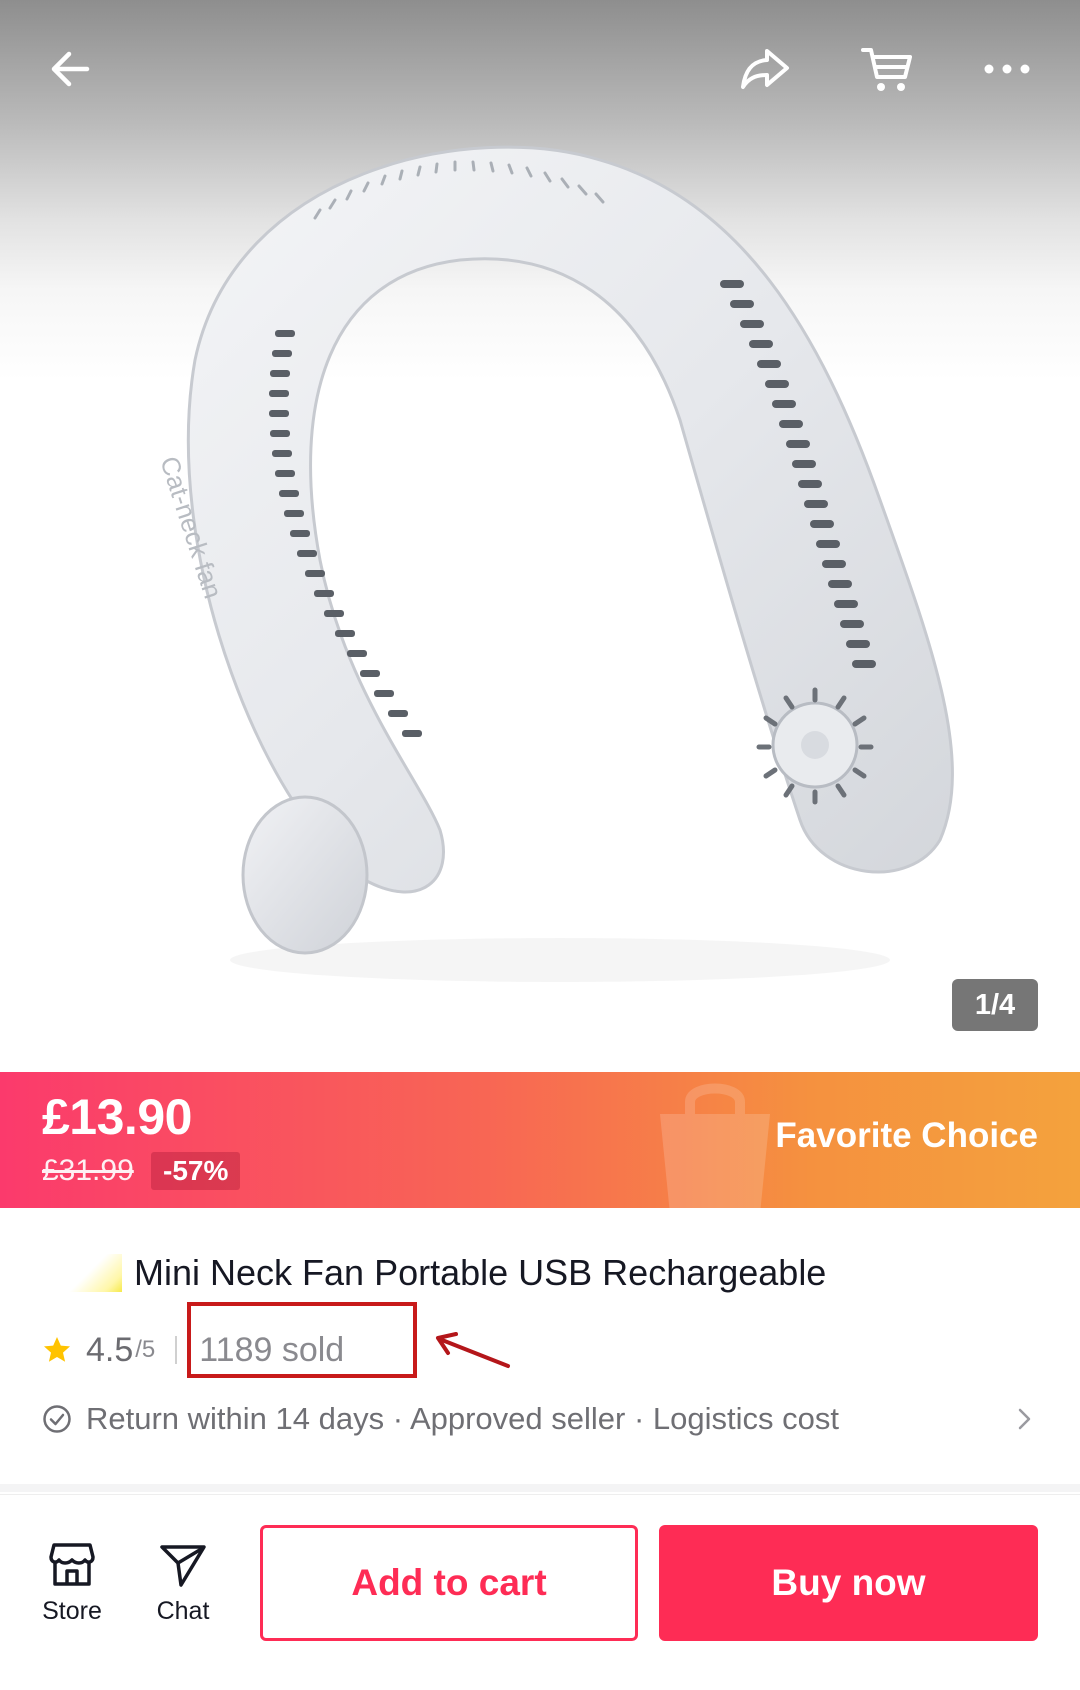 The width and height of the screenshot is (1080, 1690). What do you see at coordinates (906, 1135) in the screenshot?
I see `favorite-choice-label: Favorite Choice` at bounding box center [906, 1135].